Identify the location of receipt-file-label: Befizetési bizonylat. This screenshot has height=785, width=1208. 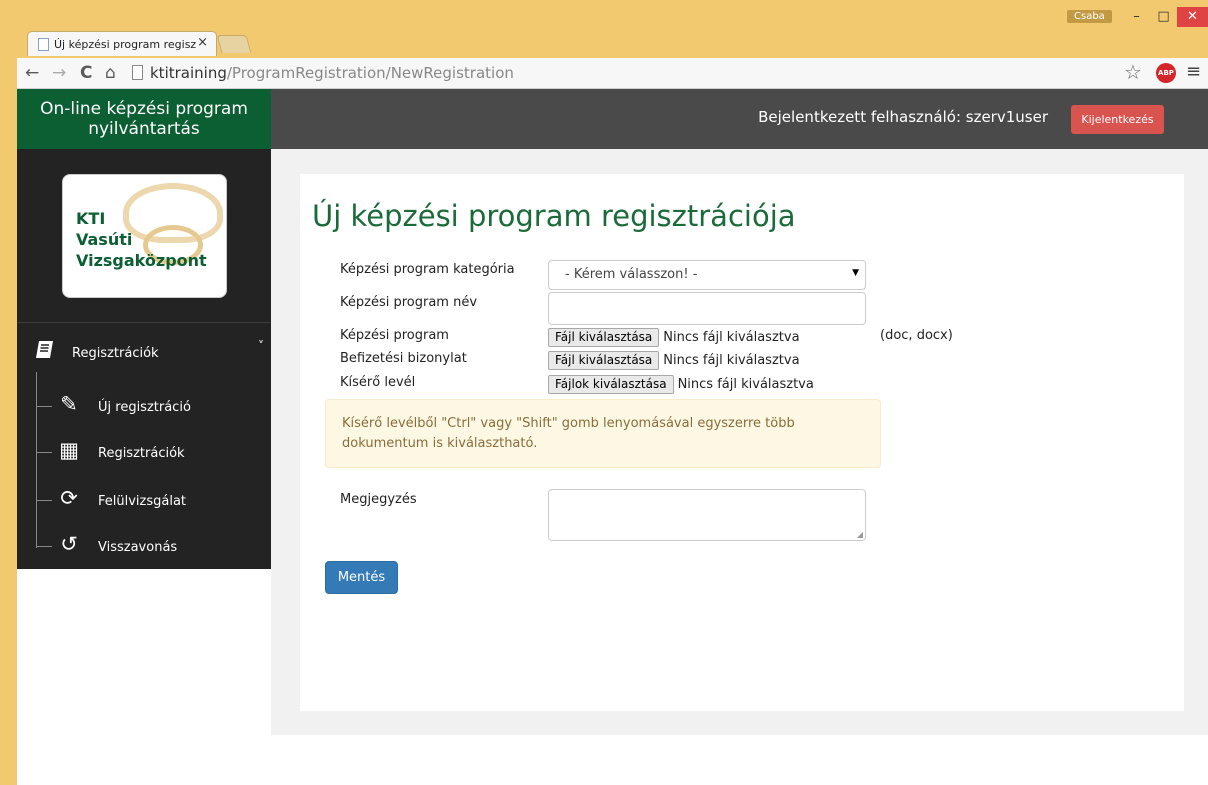
(403, 358).